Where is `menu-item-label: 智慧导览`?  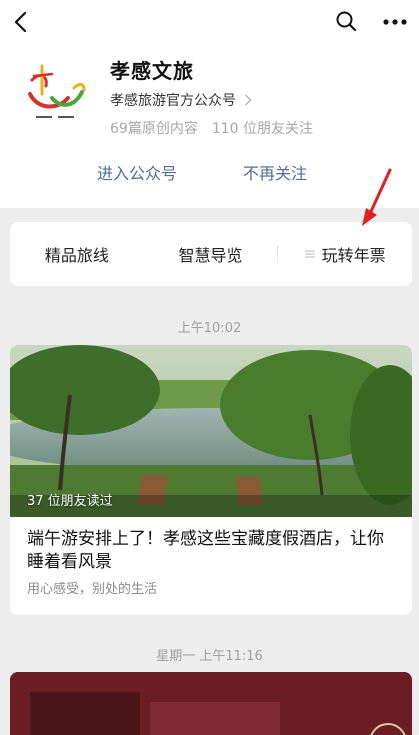 menu-item-label: 智慧导览 is located at coordinates (210, 255).